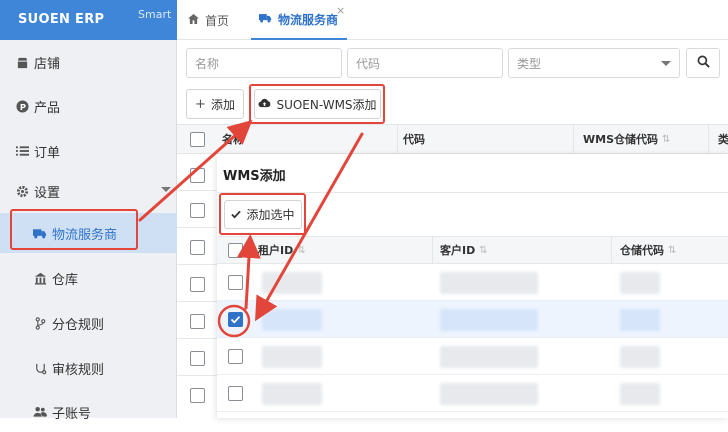 The height and width of the screenshot is (432, 728). I want to click on row-checkbox-checked, so click(235, 319).